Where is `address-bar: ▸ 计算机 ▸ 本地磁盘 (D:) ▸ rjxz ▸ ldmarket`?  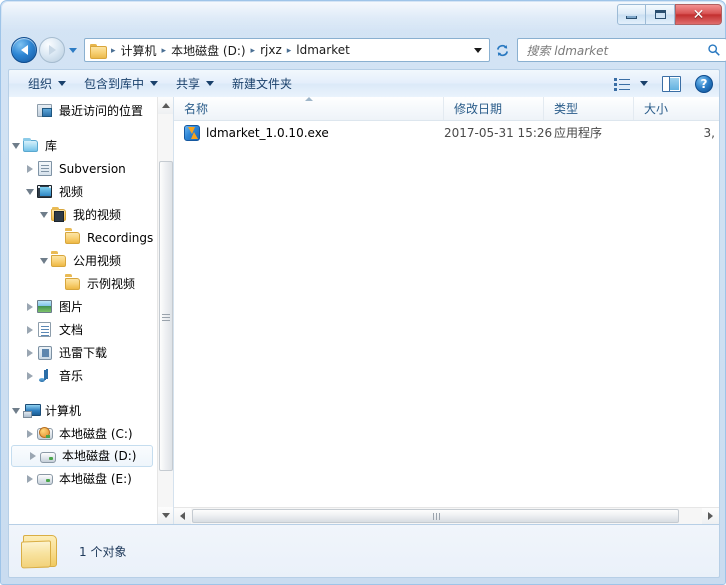
address-bar: ▸ 计算机 ▸ 本地磁盘 (D:) ▸ rjxz ▸ ldmarket is located at coordinates (287, 50).